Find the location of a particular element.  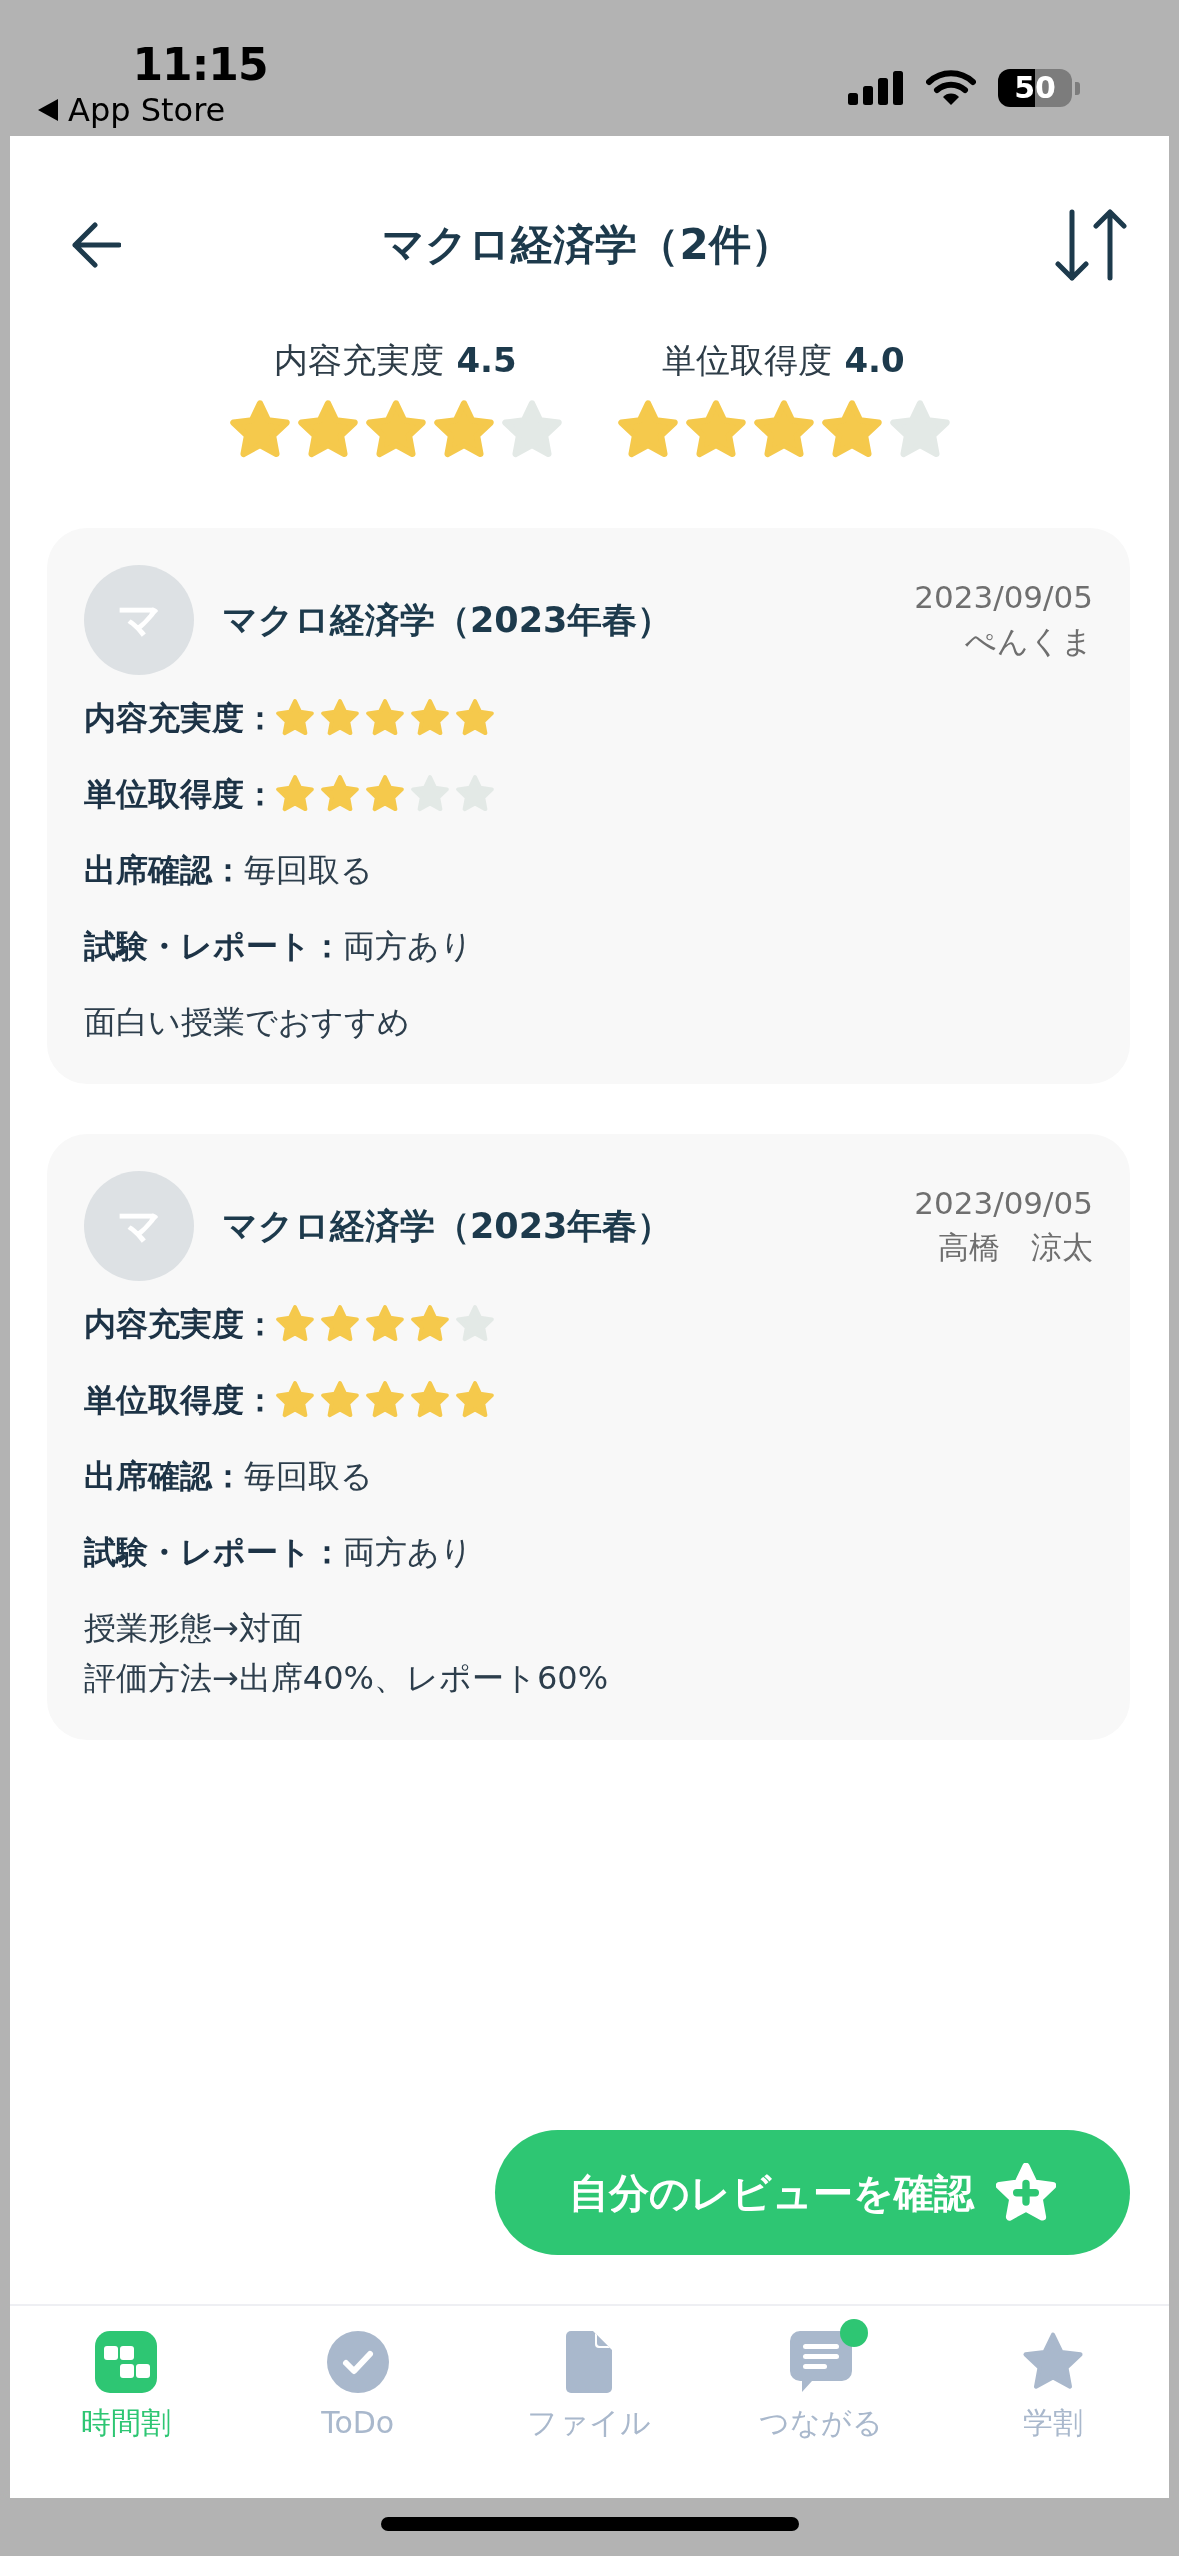

signal-icon is located at coordinates (876, 88).